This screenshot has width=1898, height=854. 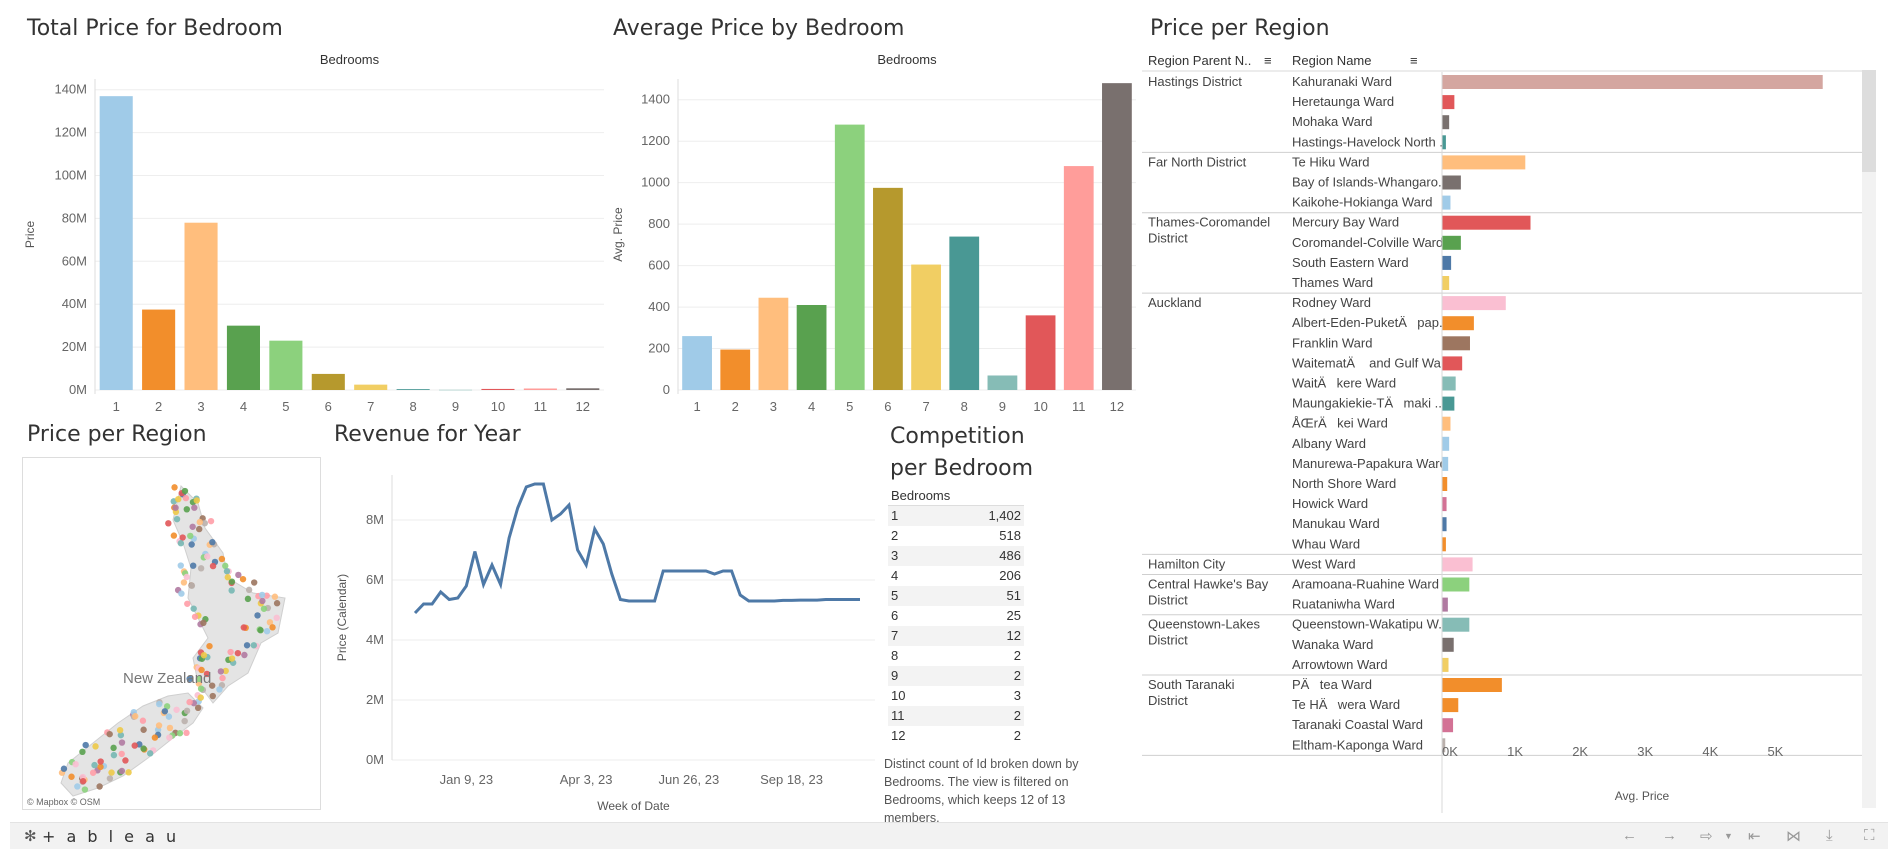 What do you see at coordinates (1793, 836) in the screenshot?
I see `share-icon: ⋈` at bounding box center [1793, 836].